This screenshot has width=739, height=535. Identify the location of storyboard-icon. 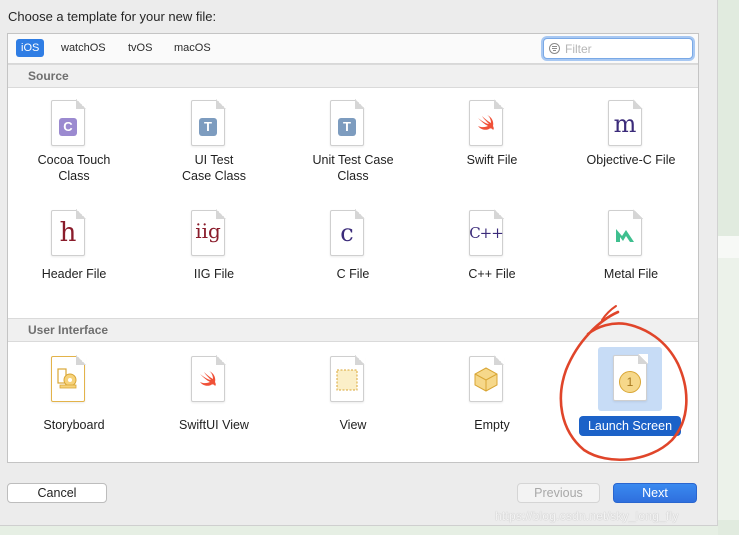
(68, 378).